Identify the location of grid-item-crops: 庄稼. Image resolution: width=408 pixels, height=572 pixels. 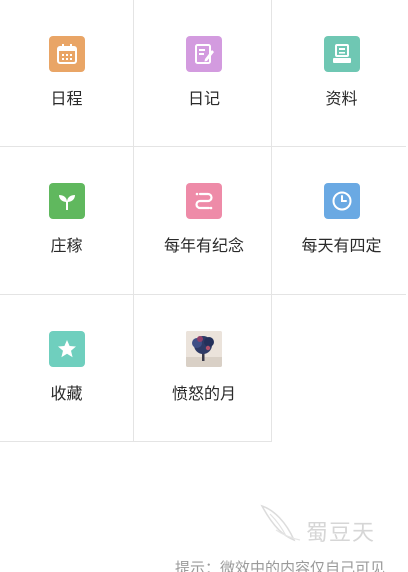
(67, 220).